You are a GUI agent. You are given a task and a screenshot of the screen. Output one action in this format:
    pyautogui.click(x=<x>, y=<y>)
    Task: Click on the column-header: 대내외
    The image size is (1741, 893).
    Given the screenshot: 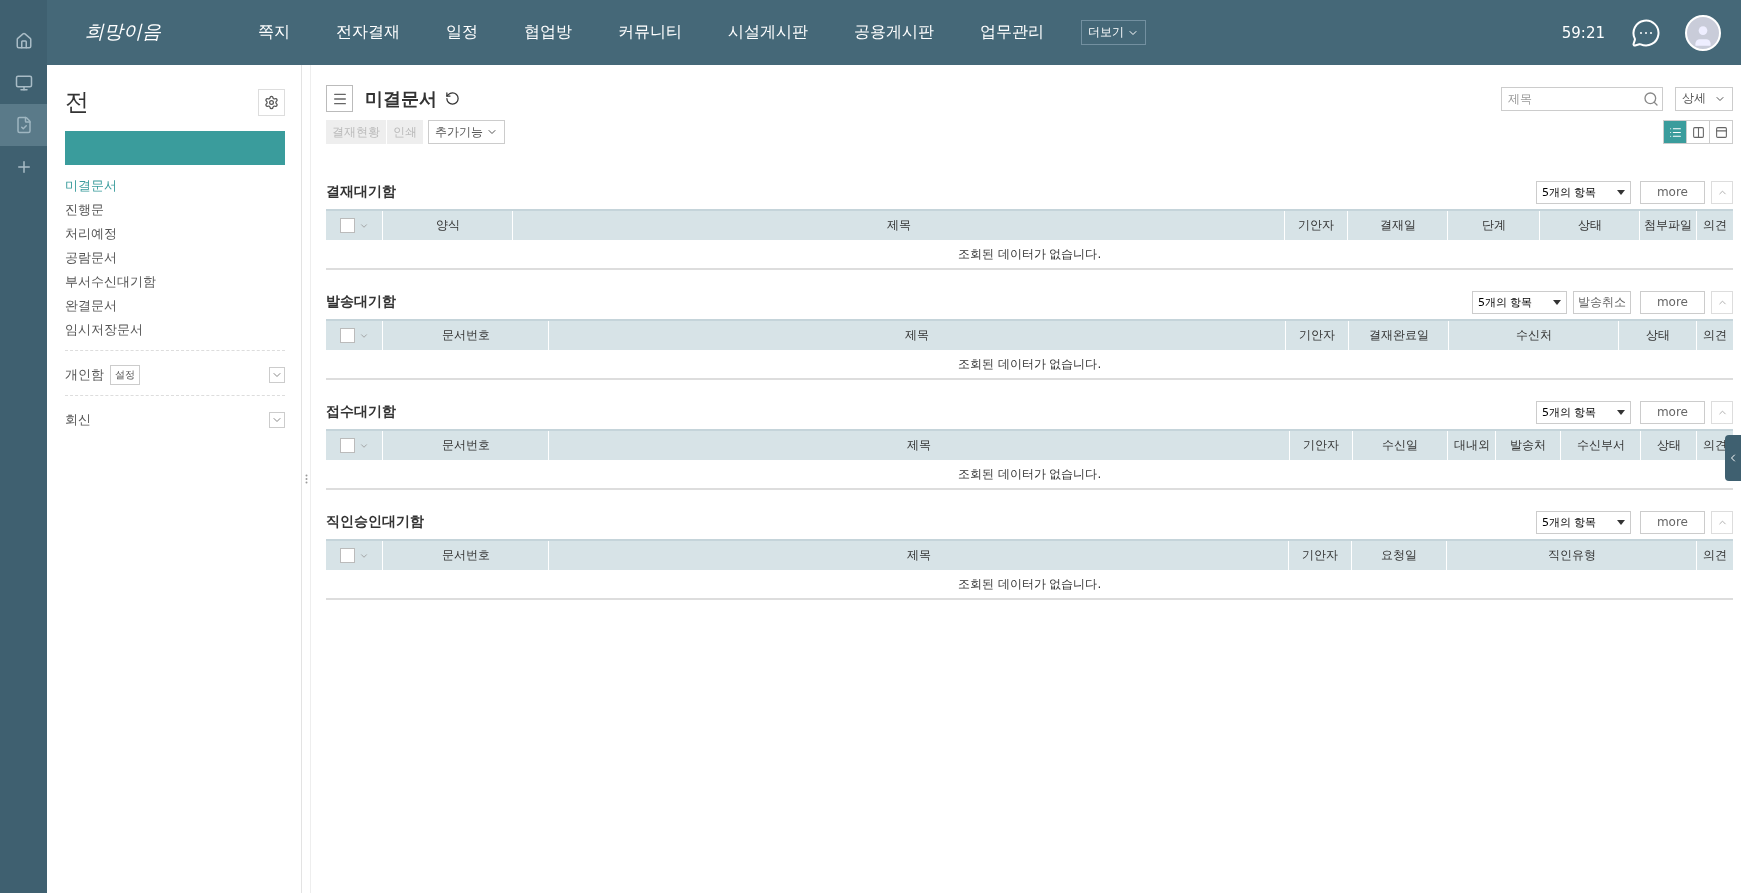 What is the action you would take?
    pyautogui.click(x=1471, y=445)
    